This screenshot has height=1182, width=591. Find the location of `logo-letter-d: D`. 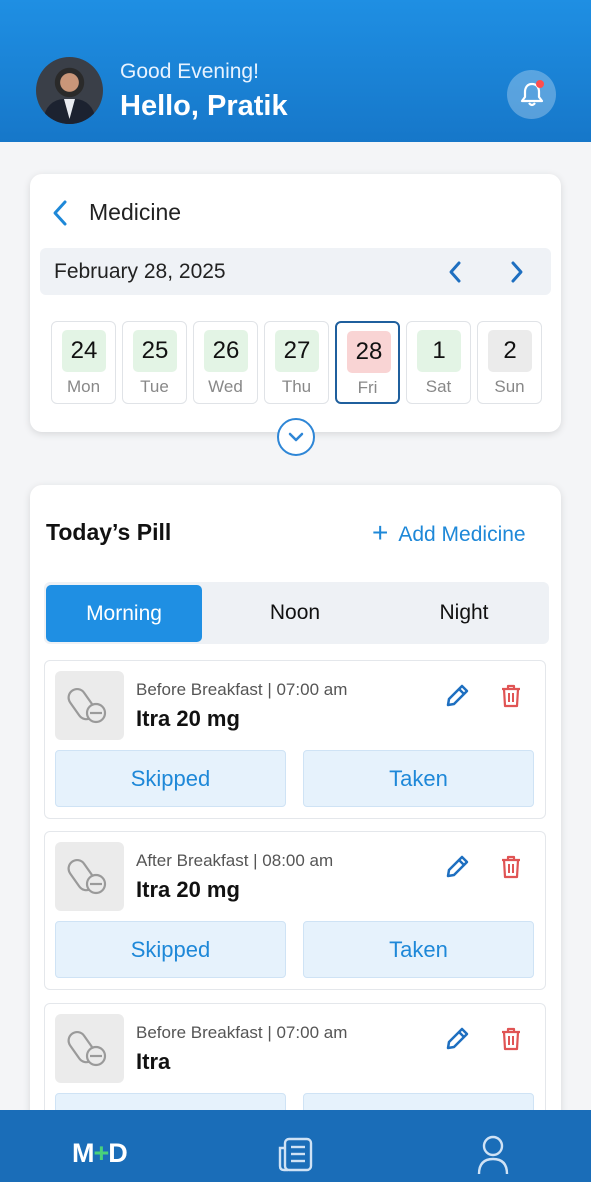

logo-letter-d: D is located at coordinates (117, 1153).